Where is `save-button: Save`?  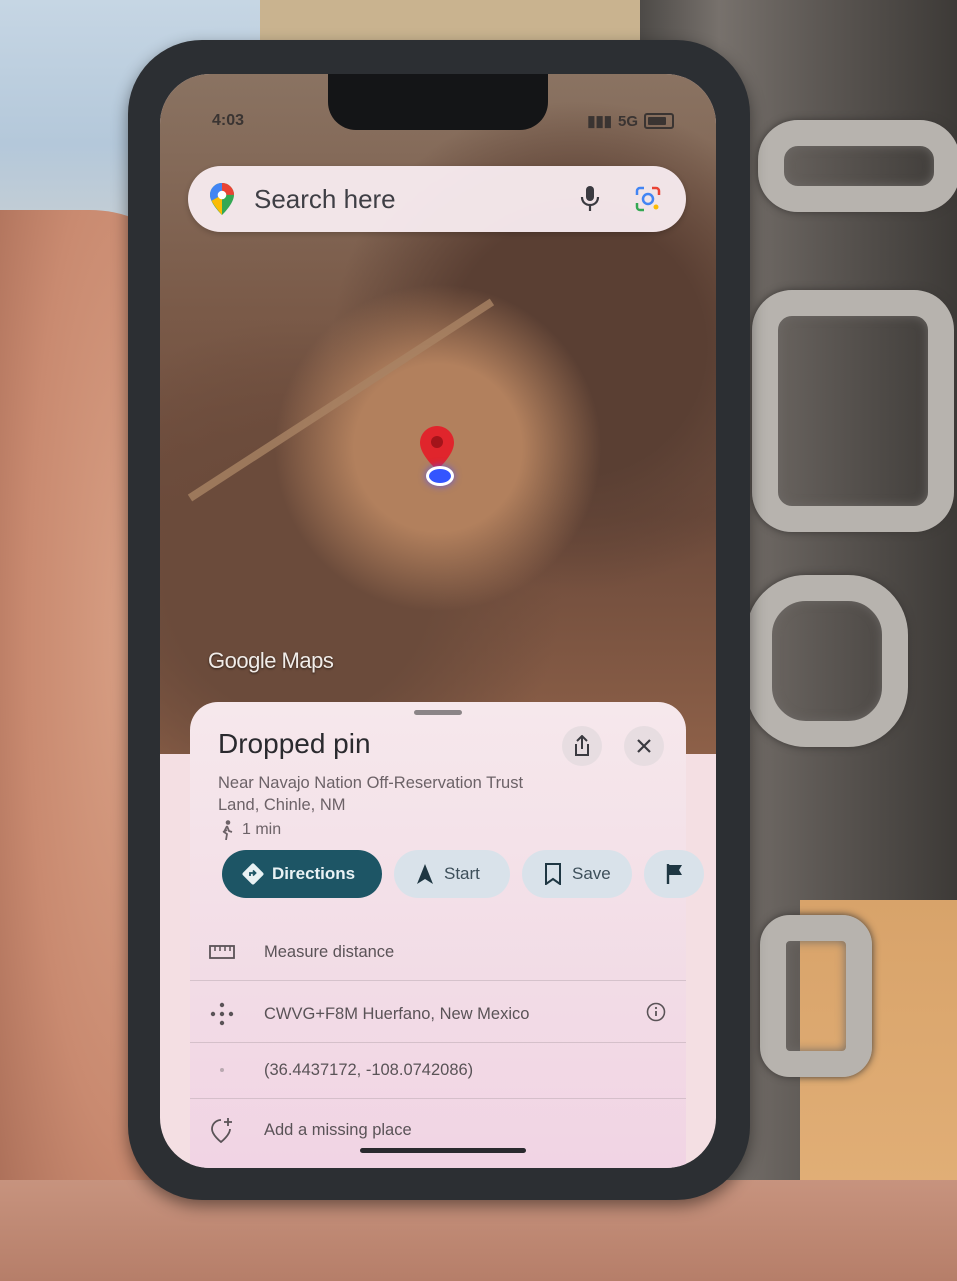 save-button: Save is located at coordinates (577, 874).